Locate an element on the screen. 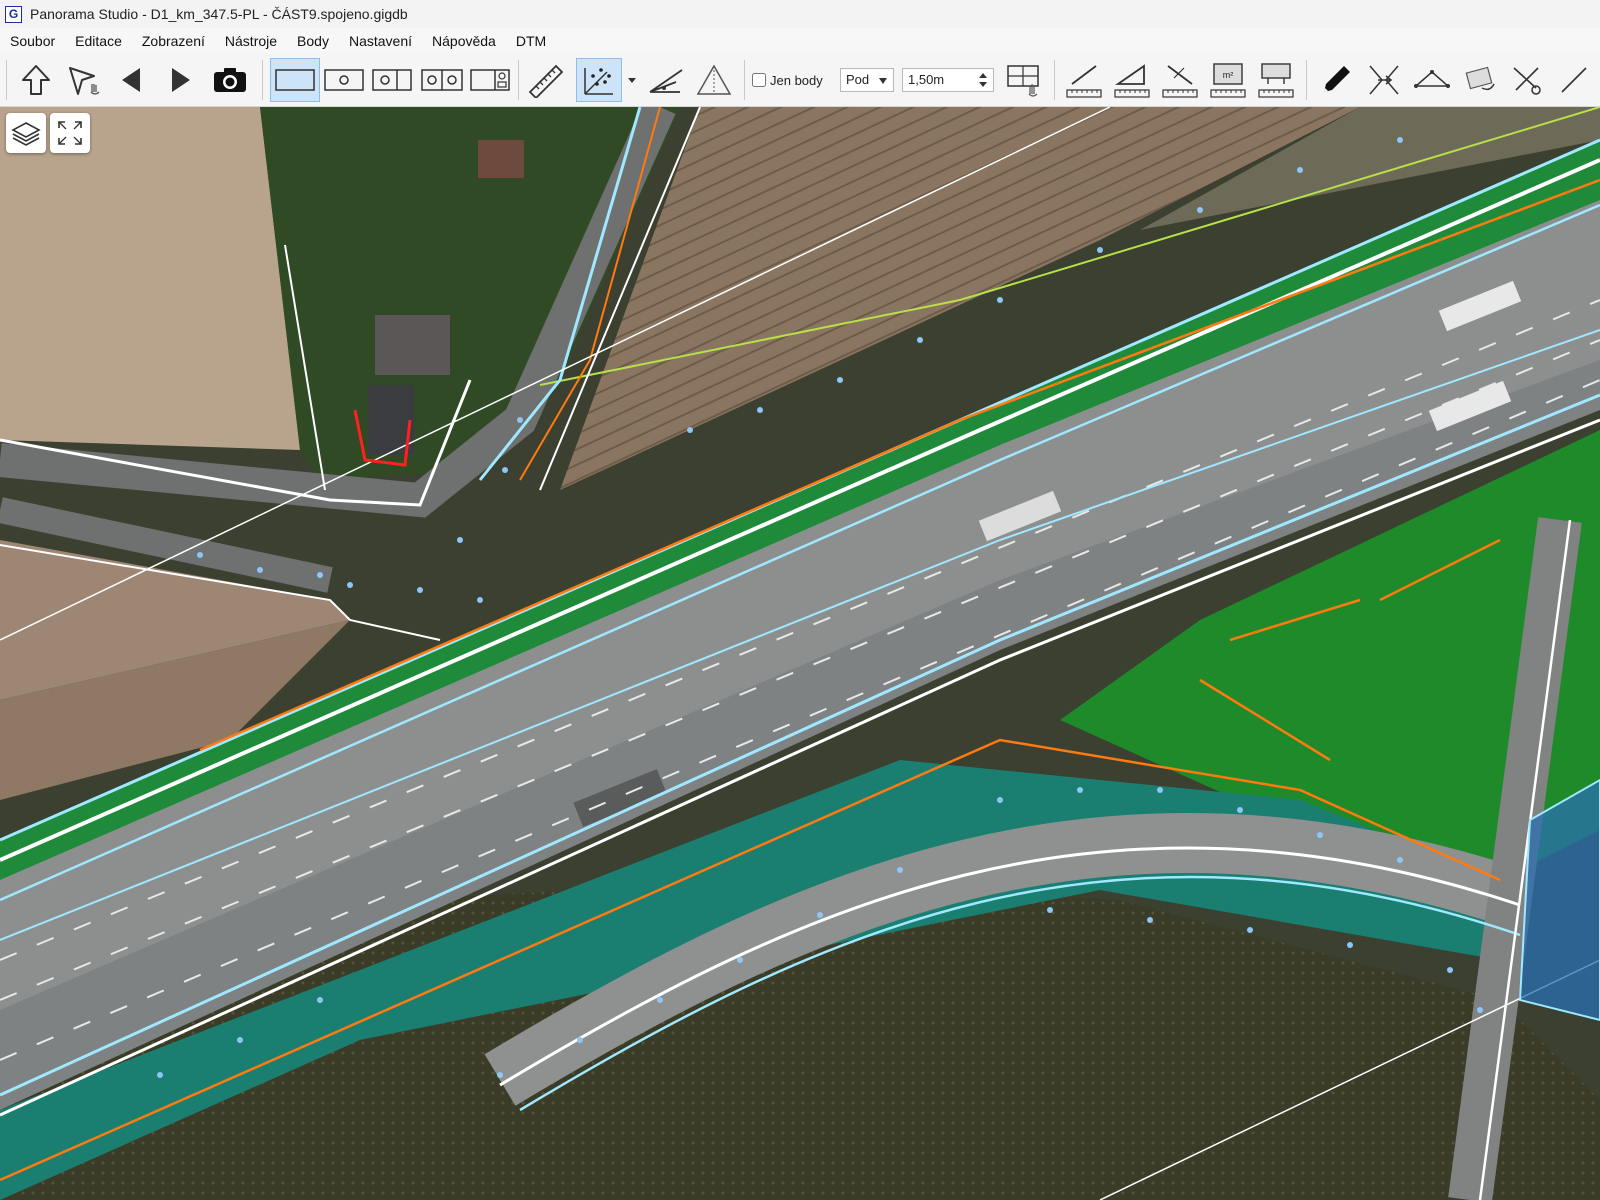 The height and width of the screenshot is (1200, 1600). measure-tape-button is located at coordinates (546, 80).